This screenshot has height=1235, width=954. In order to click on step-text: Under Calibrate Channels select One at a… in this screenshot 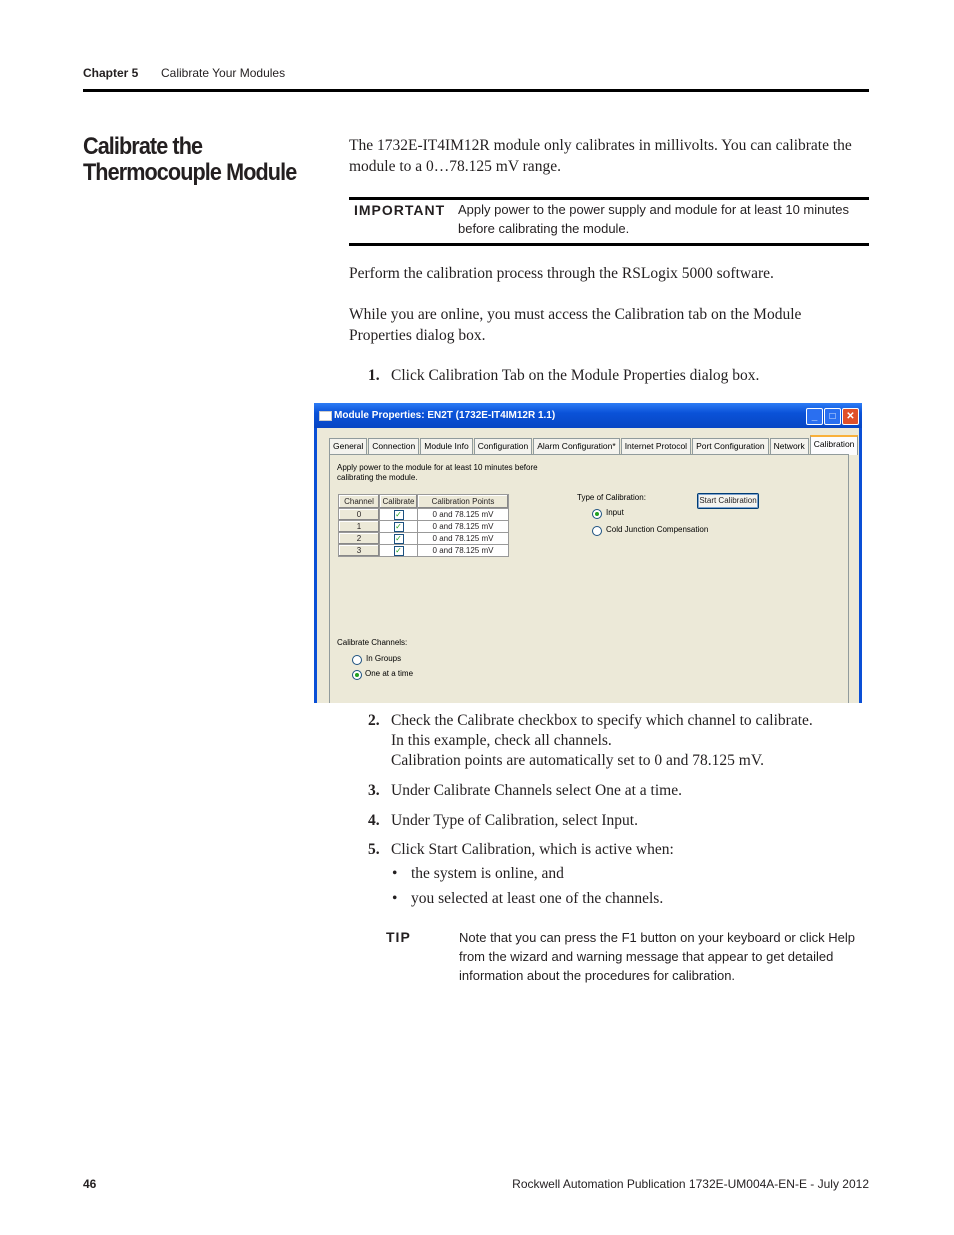, I will do `click(536, 790)`.